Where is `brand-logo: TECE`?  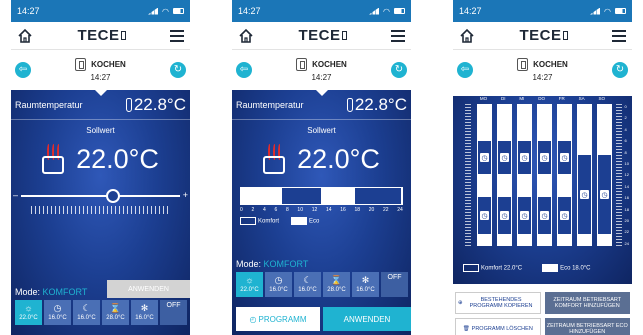
brand-logo: TECE is located at coordinates (101, 35).